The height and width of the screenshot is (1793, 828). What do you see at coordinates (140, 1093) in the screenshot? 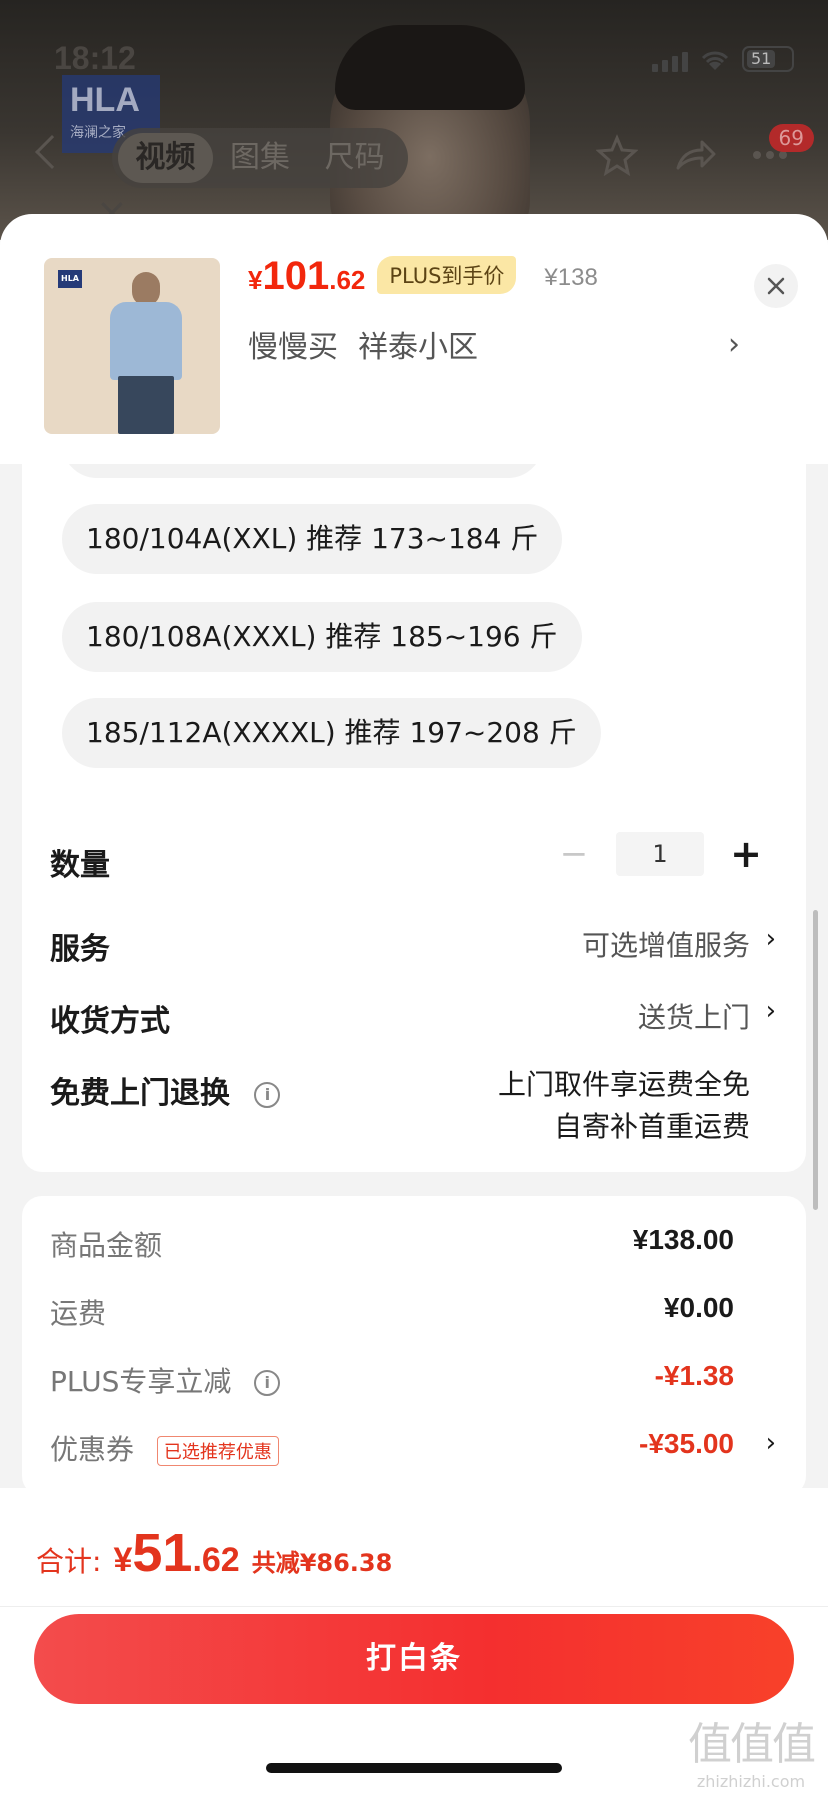
I see `free-return-text: 免费上门退换` at bounding box center [140, 1093].